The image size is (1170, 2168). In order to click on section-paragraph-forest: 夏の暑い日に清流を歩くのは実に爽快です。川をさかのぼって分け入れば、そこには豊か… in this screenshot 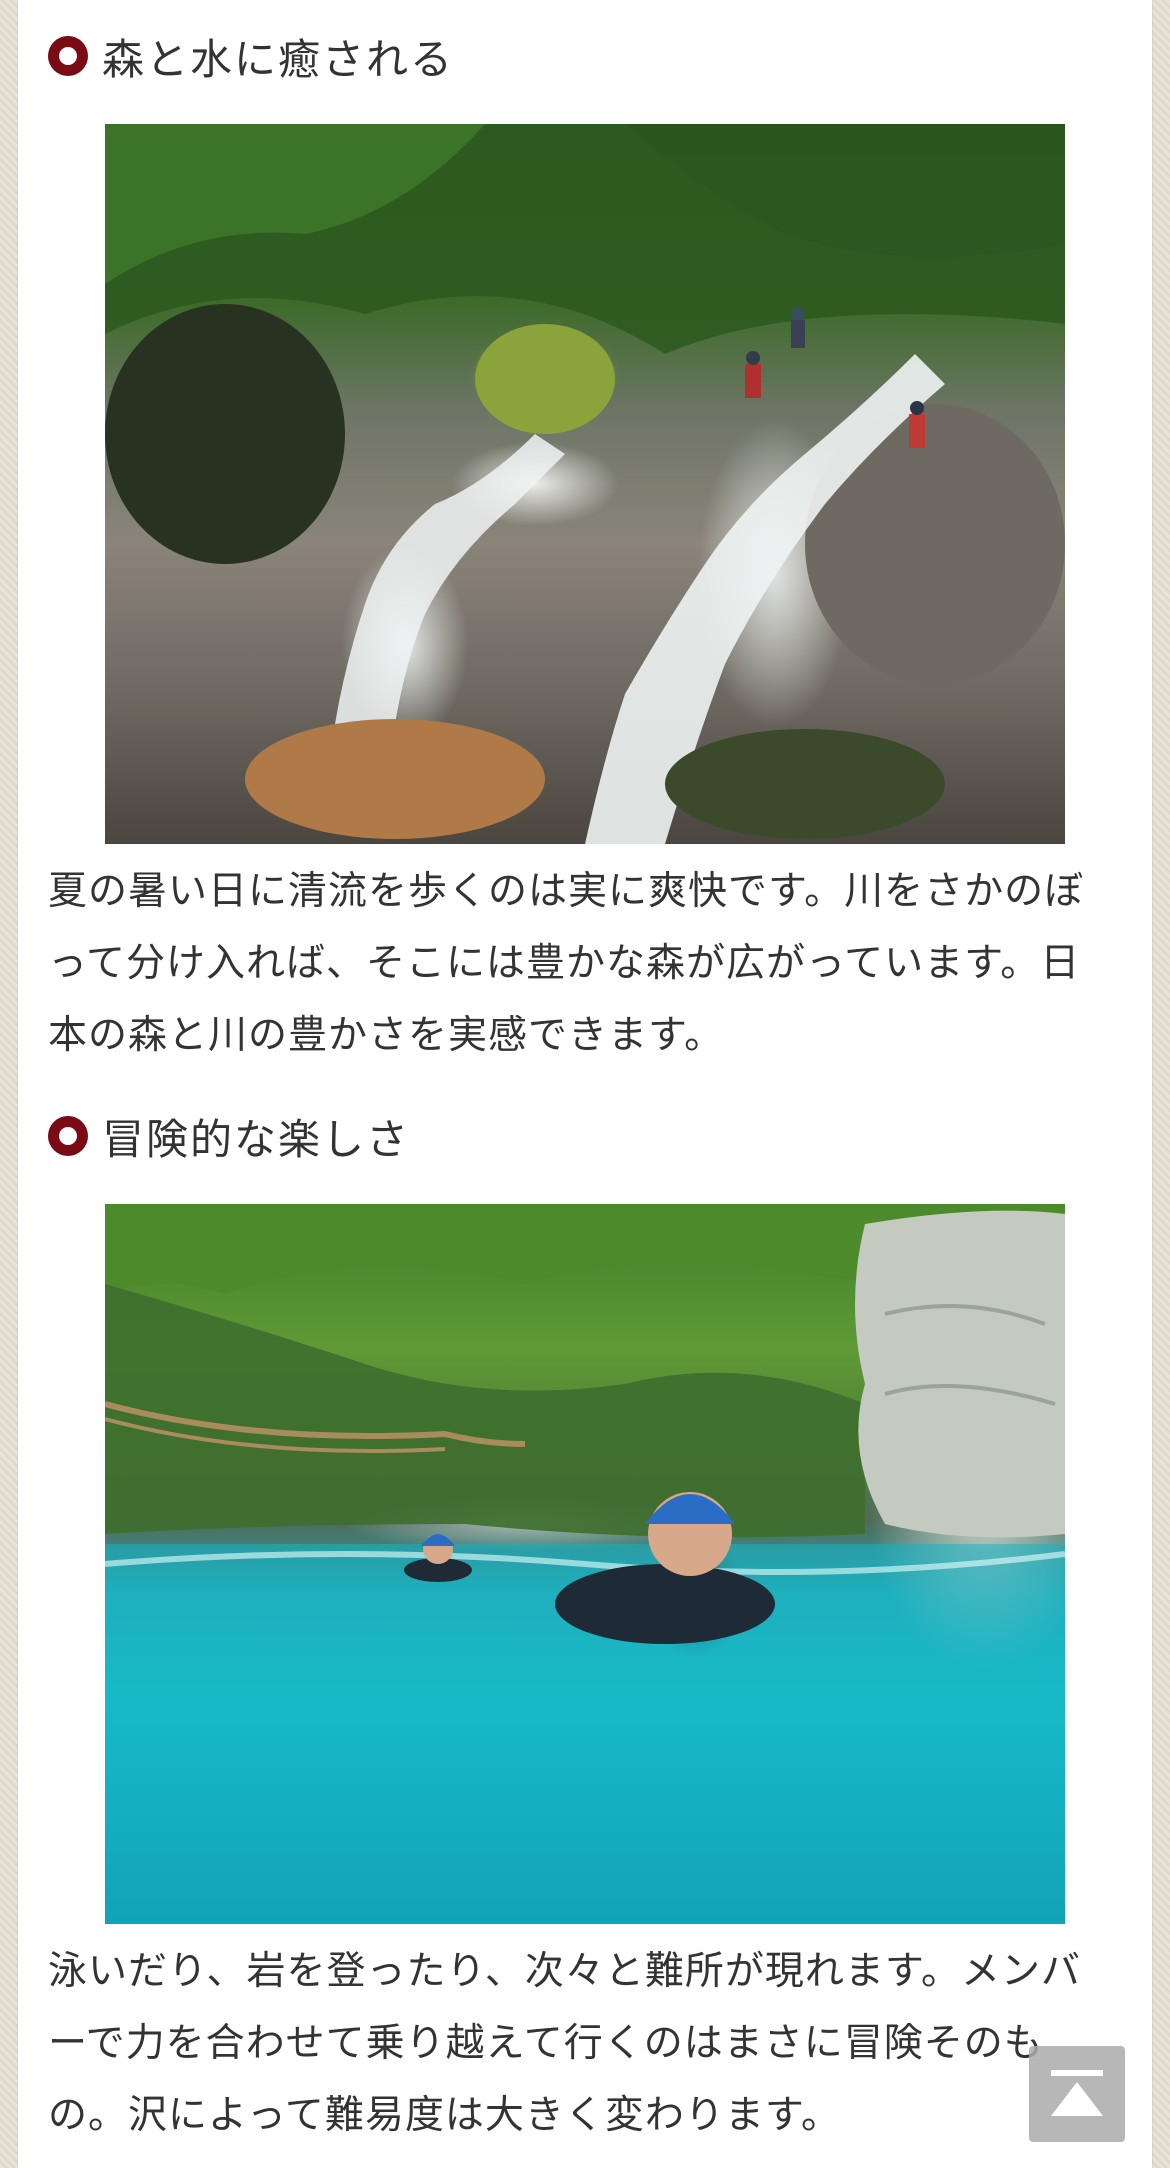, I will do `click(566, 963)`.